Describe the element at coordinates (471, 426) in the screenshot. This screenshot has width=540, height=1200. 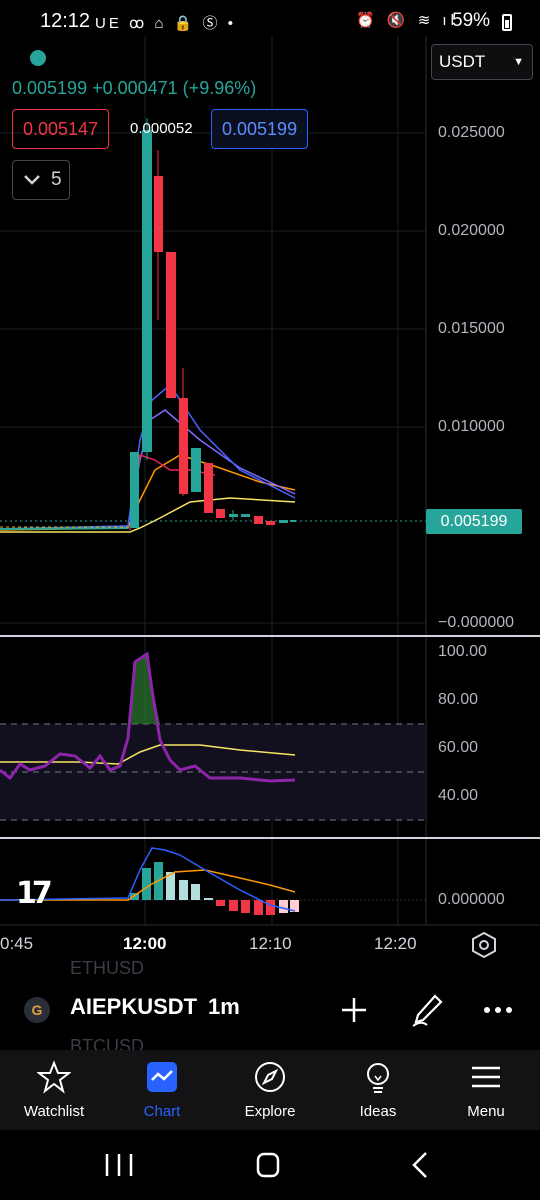
I see `price-axis-label: 0.010000` at that location.